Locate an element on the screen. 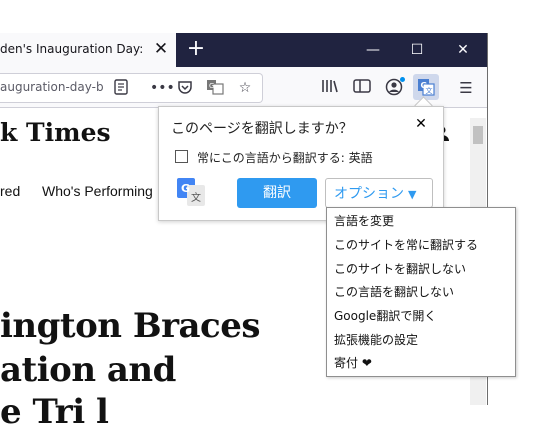  google-translate-icon: G 文 is located at coordinates (191, 192).